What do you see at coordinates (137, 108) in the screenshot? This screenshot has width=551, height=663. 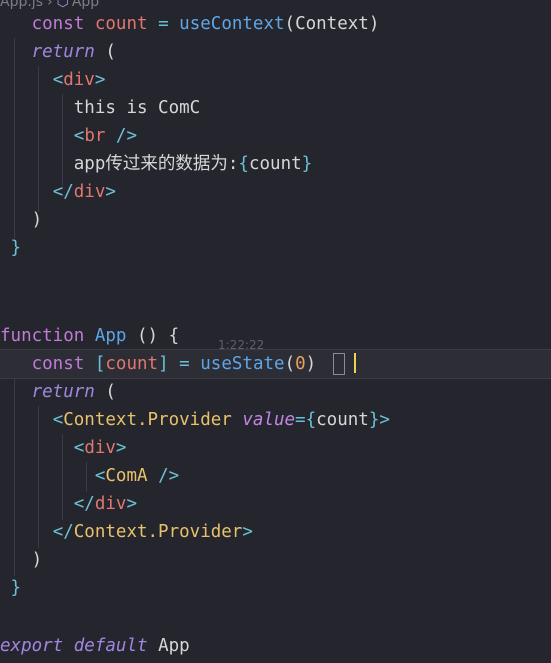 I see `jsx-text: this is ComC` at bounding box center [137, 108].